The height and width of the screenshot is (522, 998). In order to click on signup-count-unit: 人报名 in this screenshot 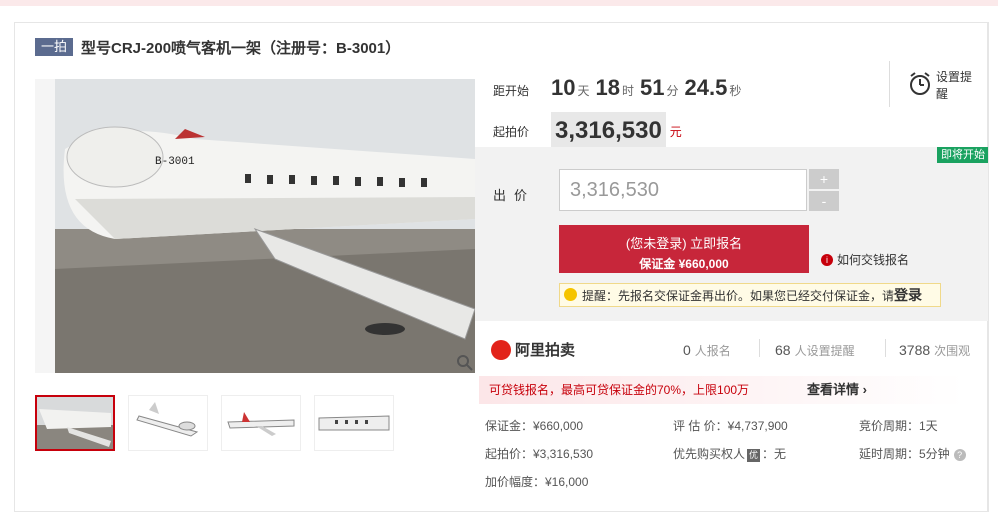, I will do `click(712, 351)`.